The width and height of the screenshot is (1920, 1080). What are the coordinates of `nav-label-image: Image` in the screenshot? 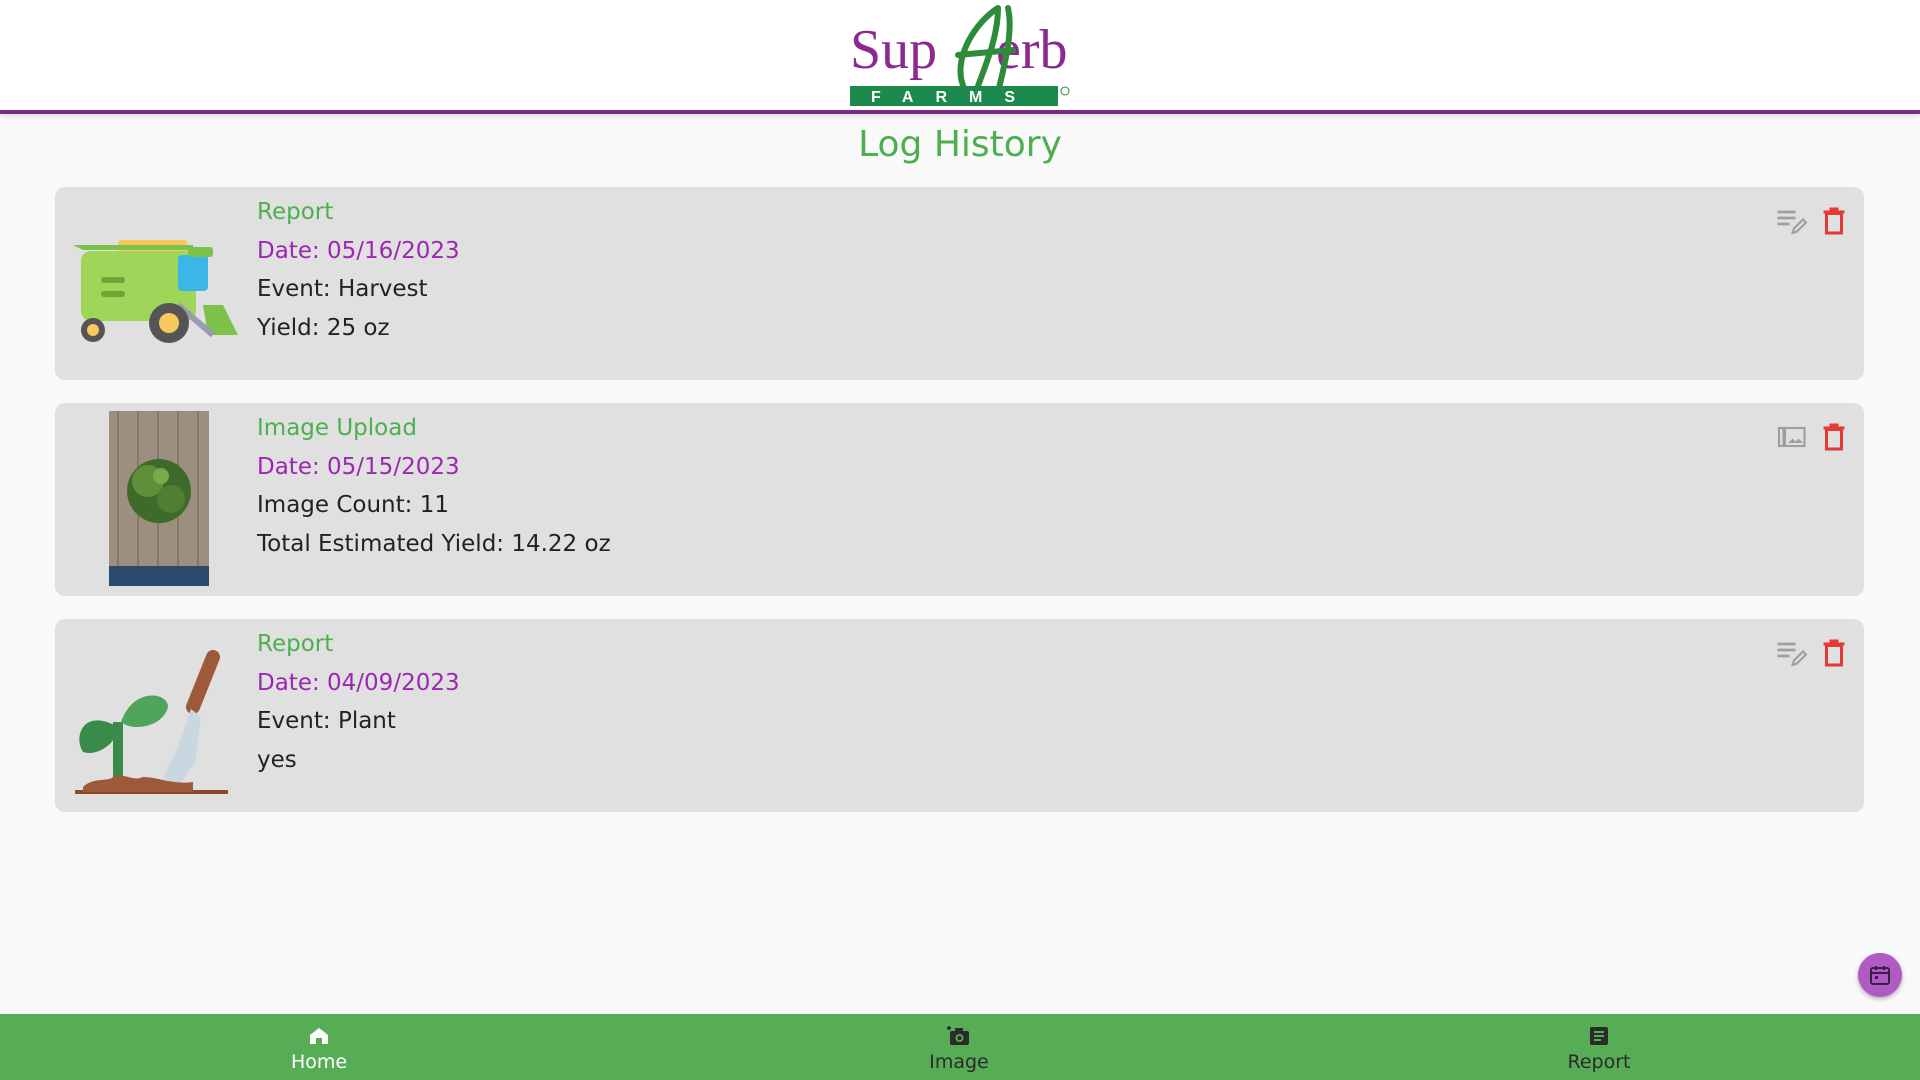 It's located at (959, 1062).